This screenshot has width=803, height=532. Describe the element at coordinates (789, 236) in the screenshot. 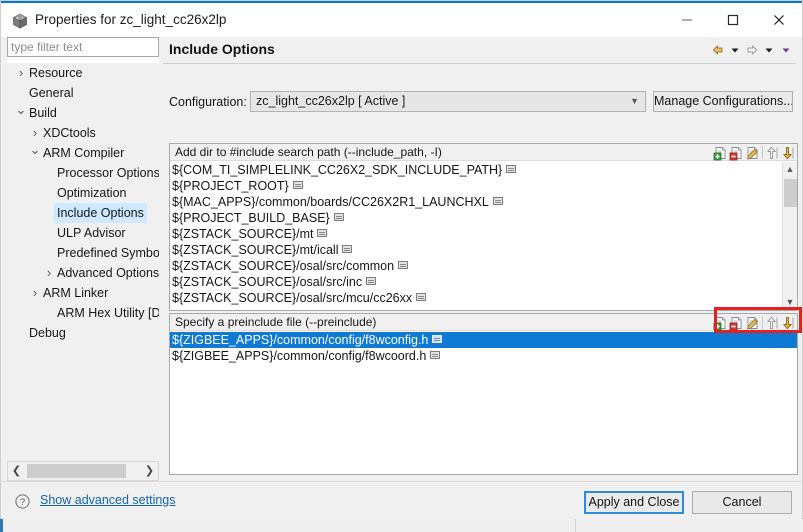

I see `include-paths-scrollbar: ▲ ▼` at that location.